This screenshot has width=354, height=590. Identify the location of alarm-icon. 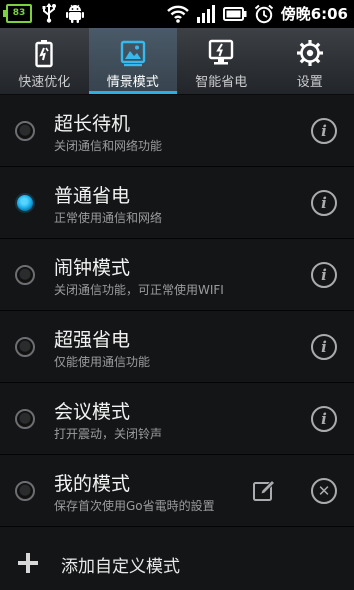
(263, 13).